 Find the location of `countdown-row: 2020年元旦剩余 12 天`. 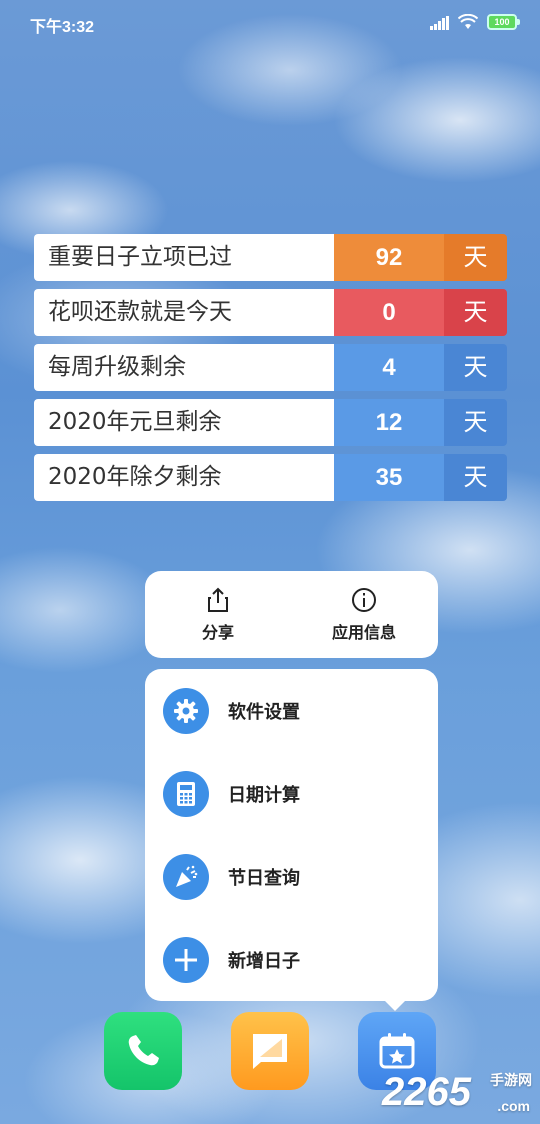

countdown-row: 2020年元旦剩余 12 天 is located at coordinates (270, 422).